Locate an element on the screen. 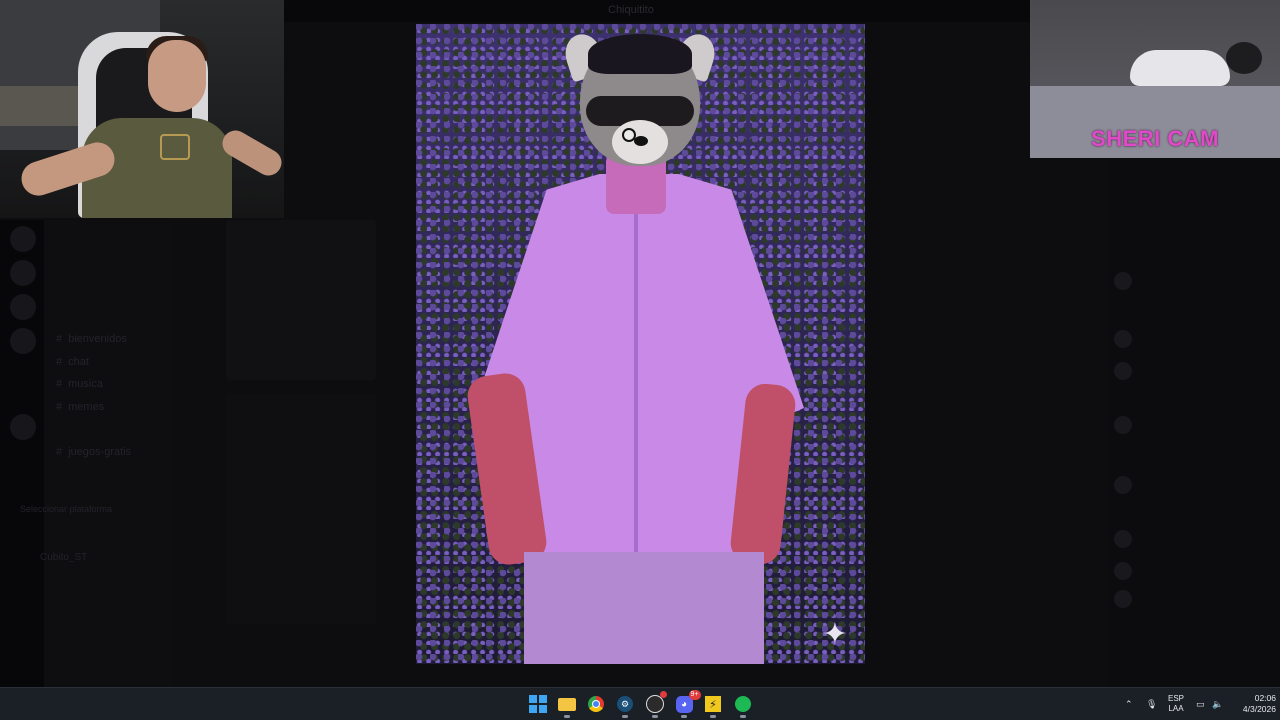  cat-cam: SHERI CAM is located at coordinates (1155, 79).